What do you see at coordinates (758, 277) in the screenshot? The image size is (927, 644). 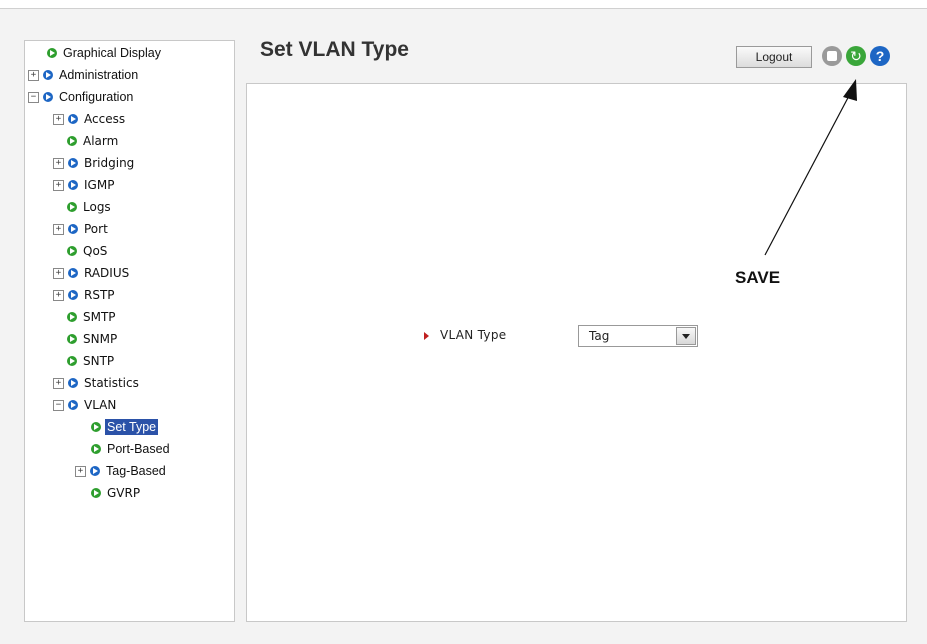 I see `annotation-label: SAVE` at bounding box center [758, 277].